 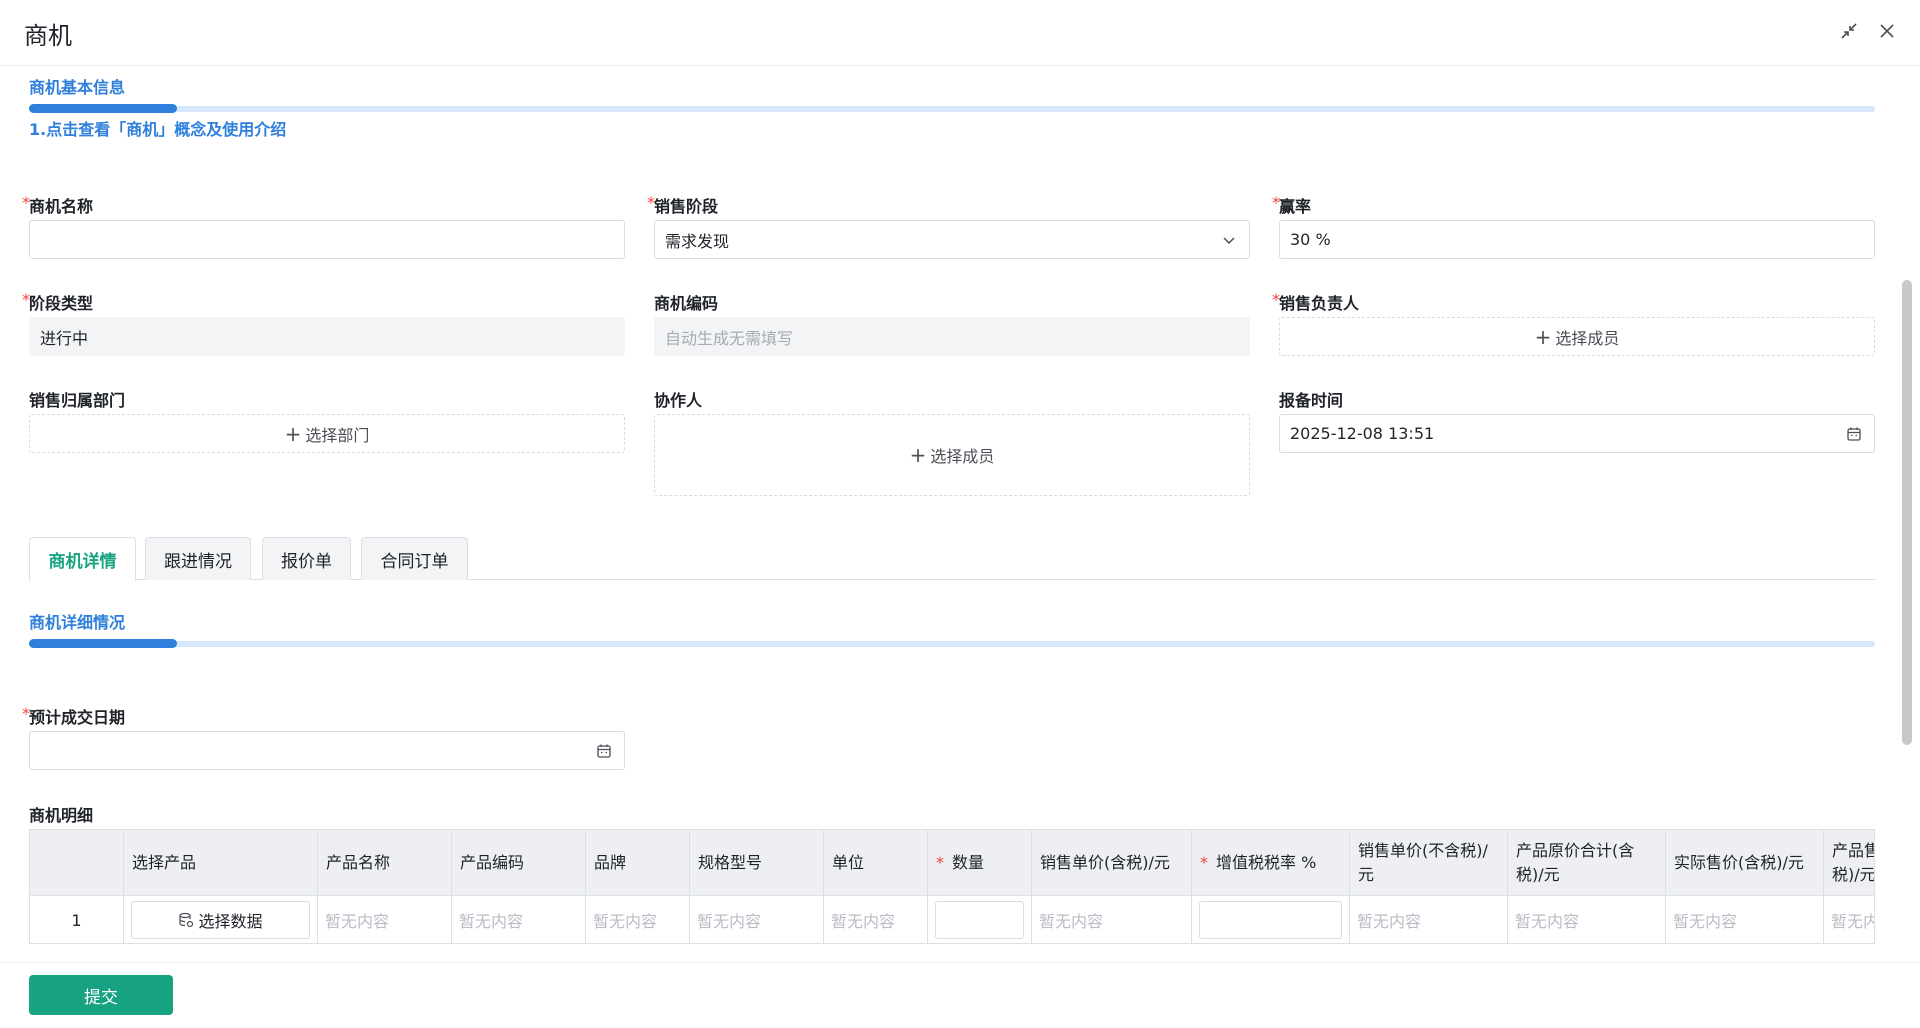 What do you see at coordinates (77, 400) in the screenshot?
I see `dept-label: 销售归属部门` at bounding box center [77, 400].